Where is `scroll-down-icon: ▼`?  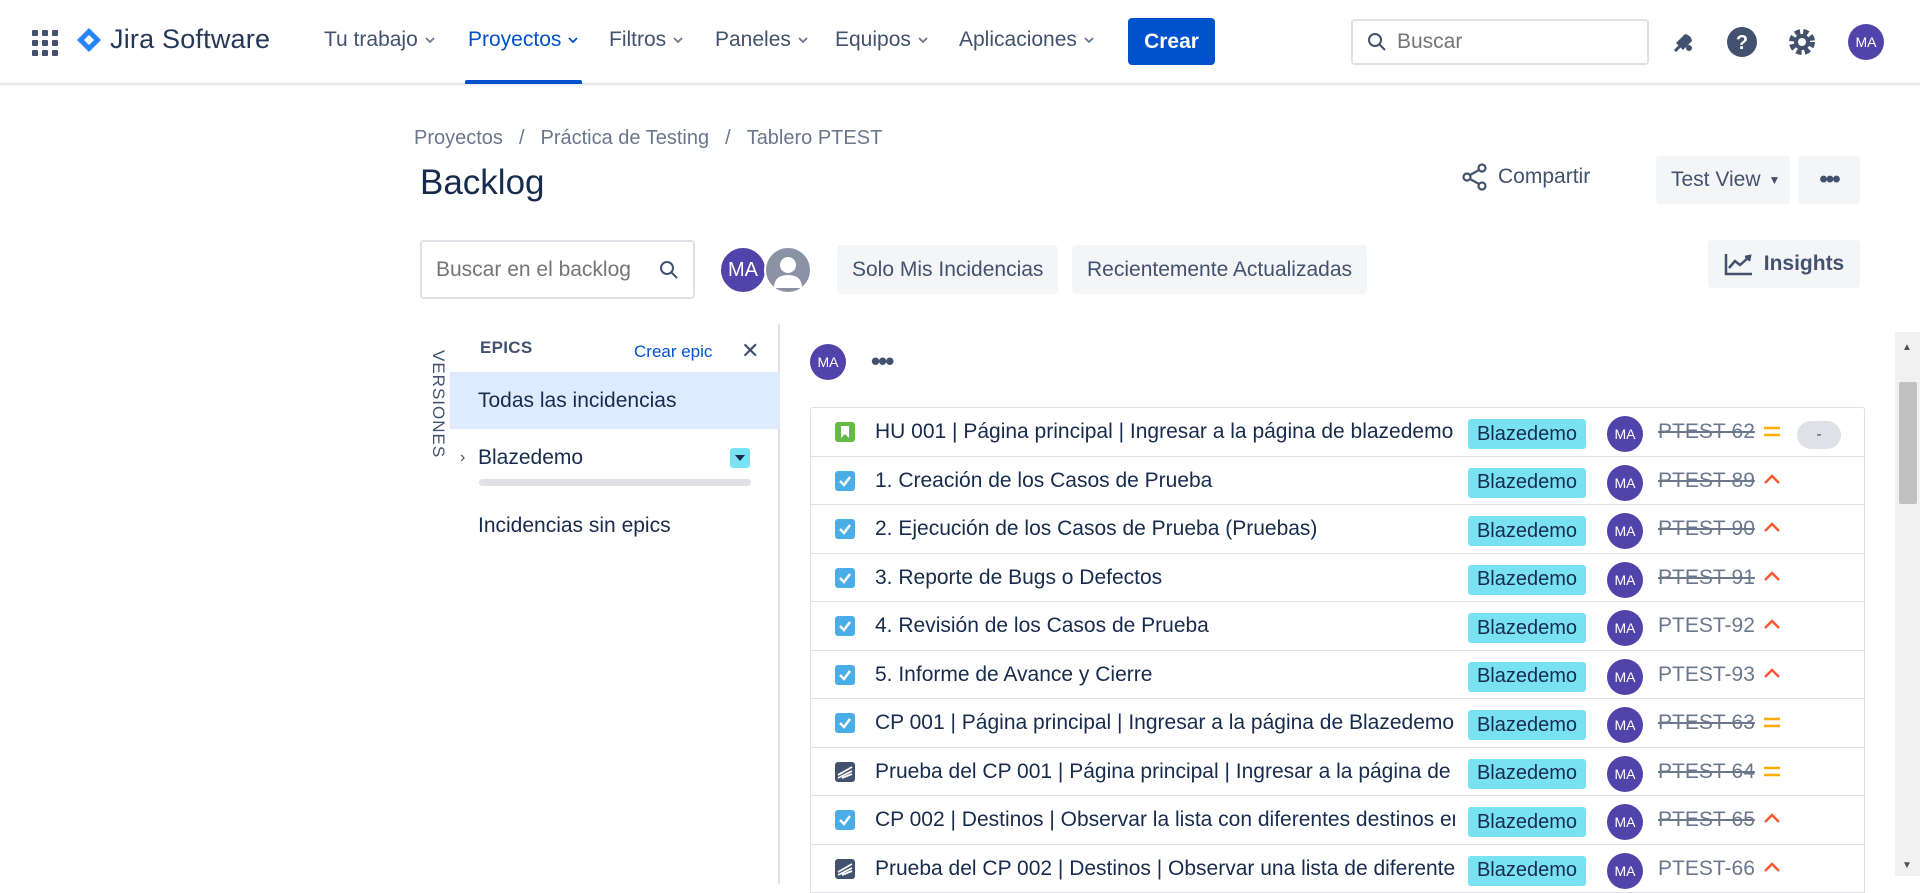 scroll-down-icon: ▼ is located at coordinates (1907, 865).